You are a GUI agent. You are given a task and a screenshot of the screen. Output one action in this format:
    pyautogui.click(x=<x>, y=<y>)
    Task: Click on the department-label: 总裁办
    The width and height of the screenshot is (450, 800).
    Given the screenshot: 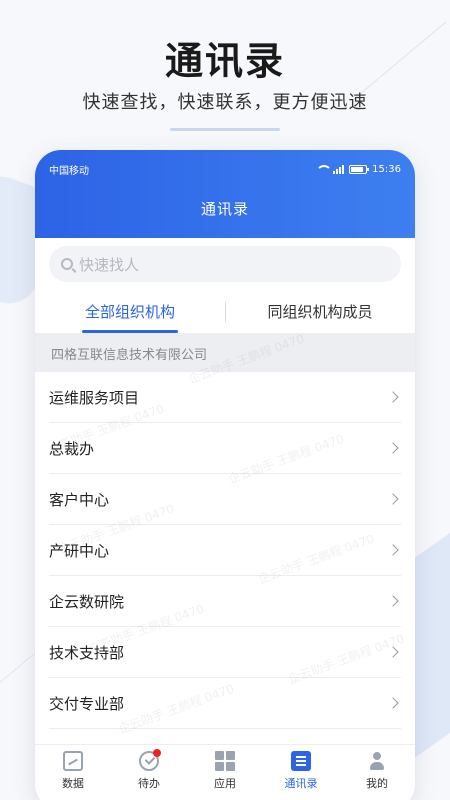 What is the action you would take?
    pyautogui.click(x=72, y=448)
    